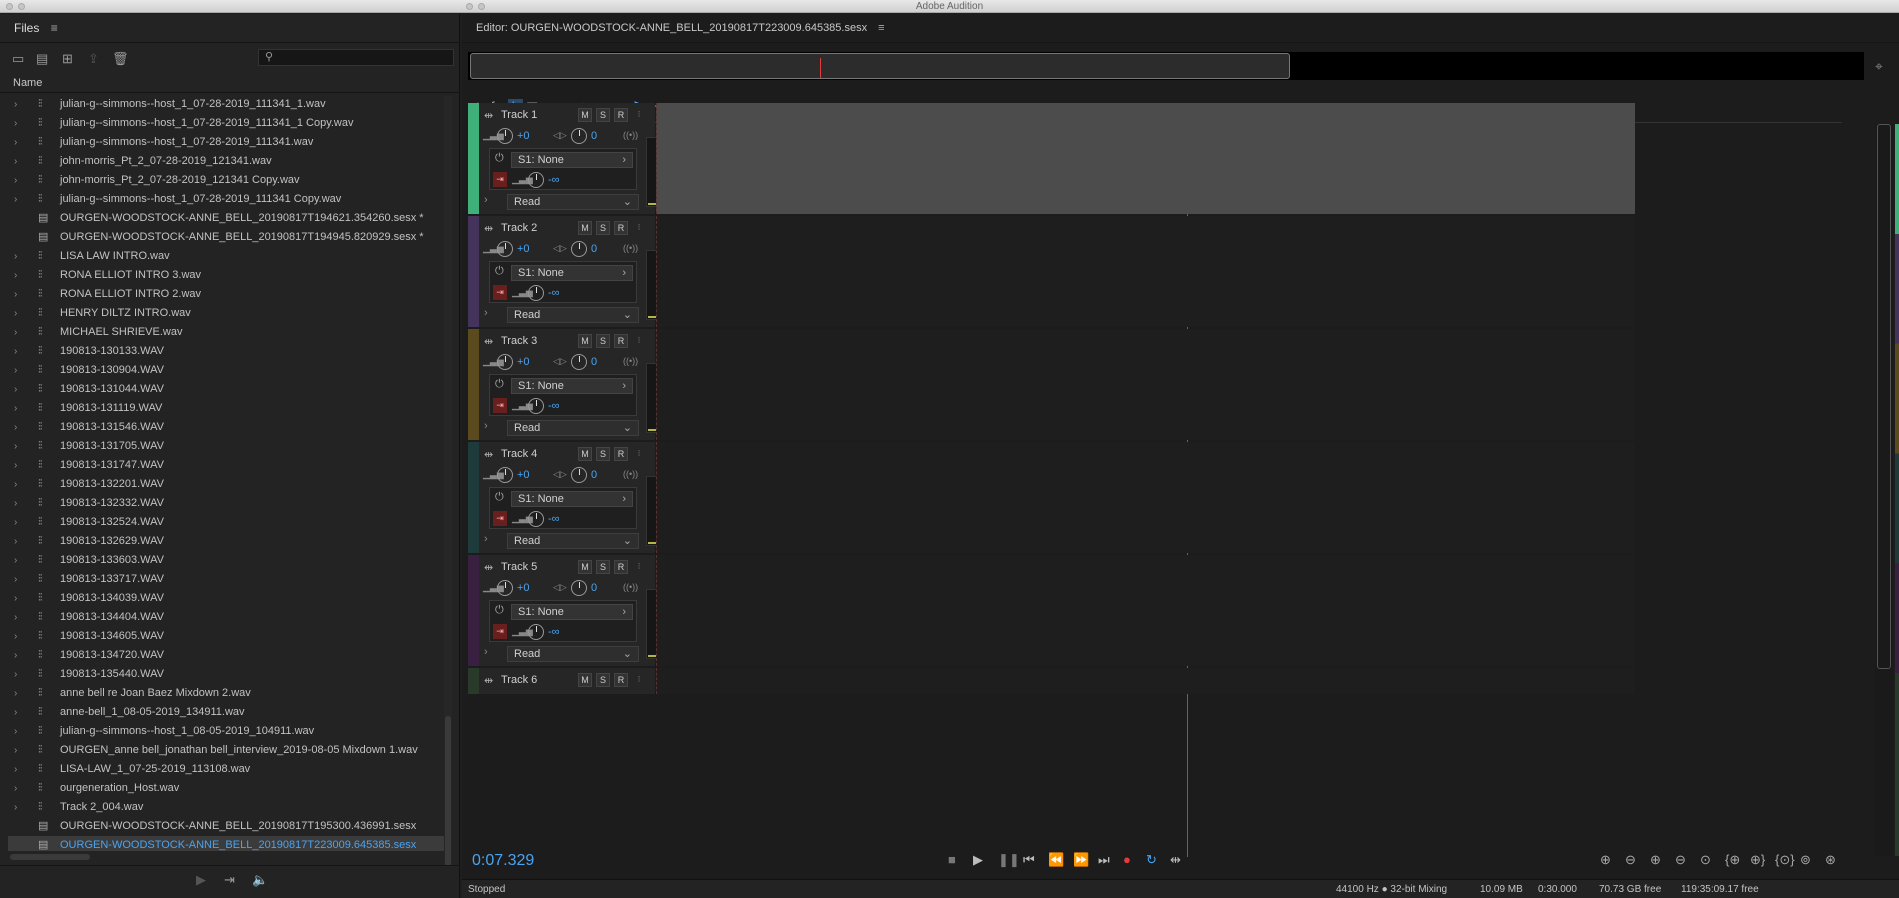  What do you see at coordinates (499, 497) in the screenshot?
I see `power-icon: ⏻` at bounding box center [499, 497].